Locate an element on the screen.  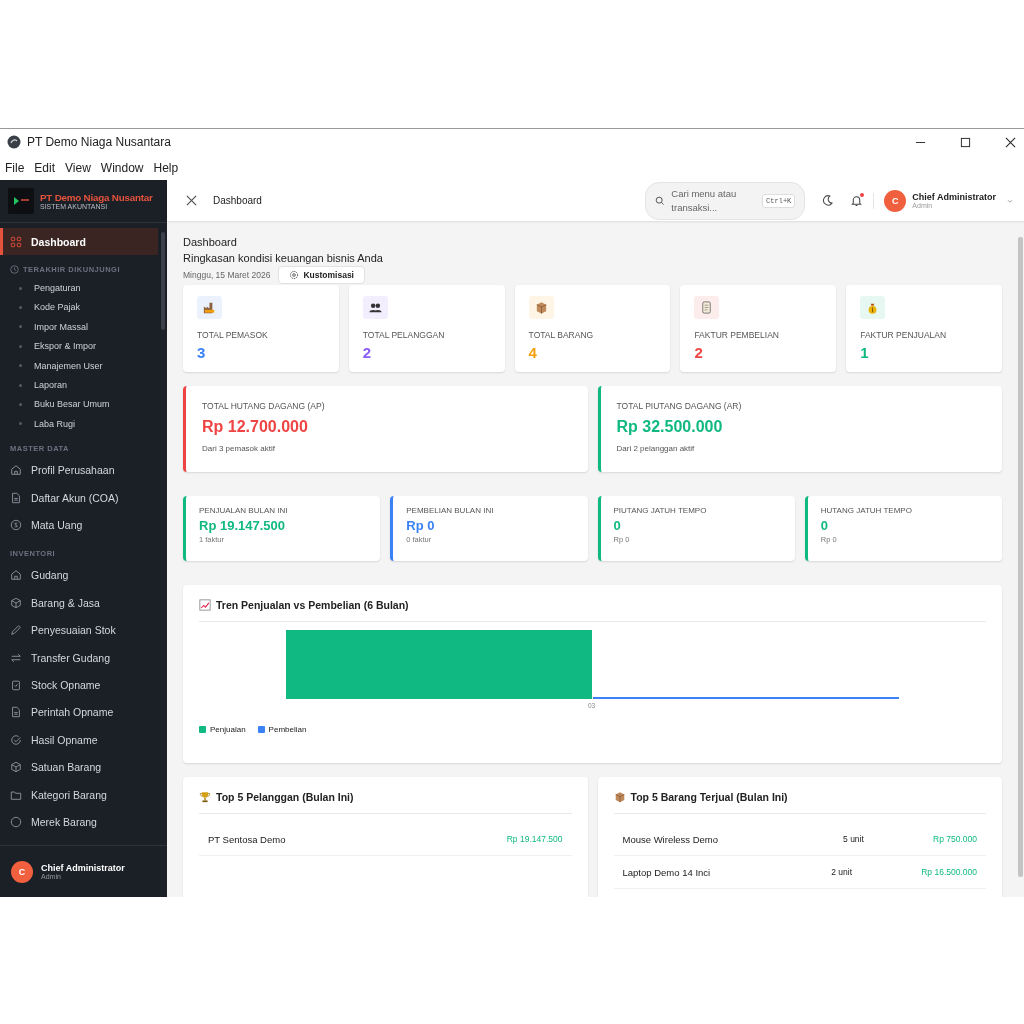
nav-item: Profil Perusahaan is located at coordinates (79, 470).